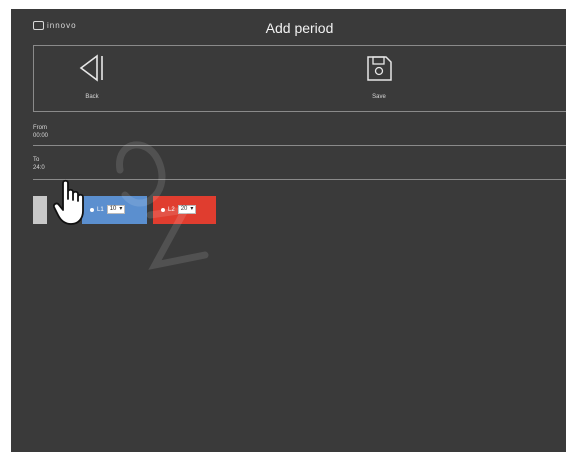  Describe the element at coordinates (40, 128) in the screenshot. I see `from-label: From` at that location.